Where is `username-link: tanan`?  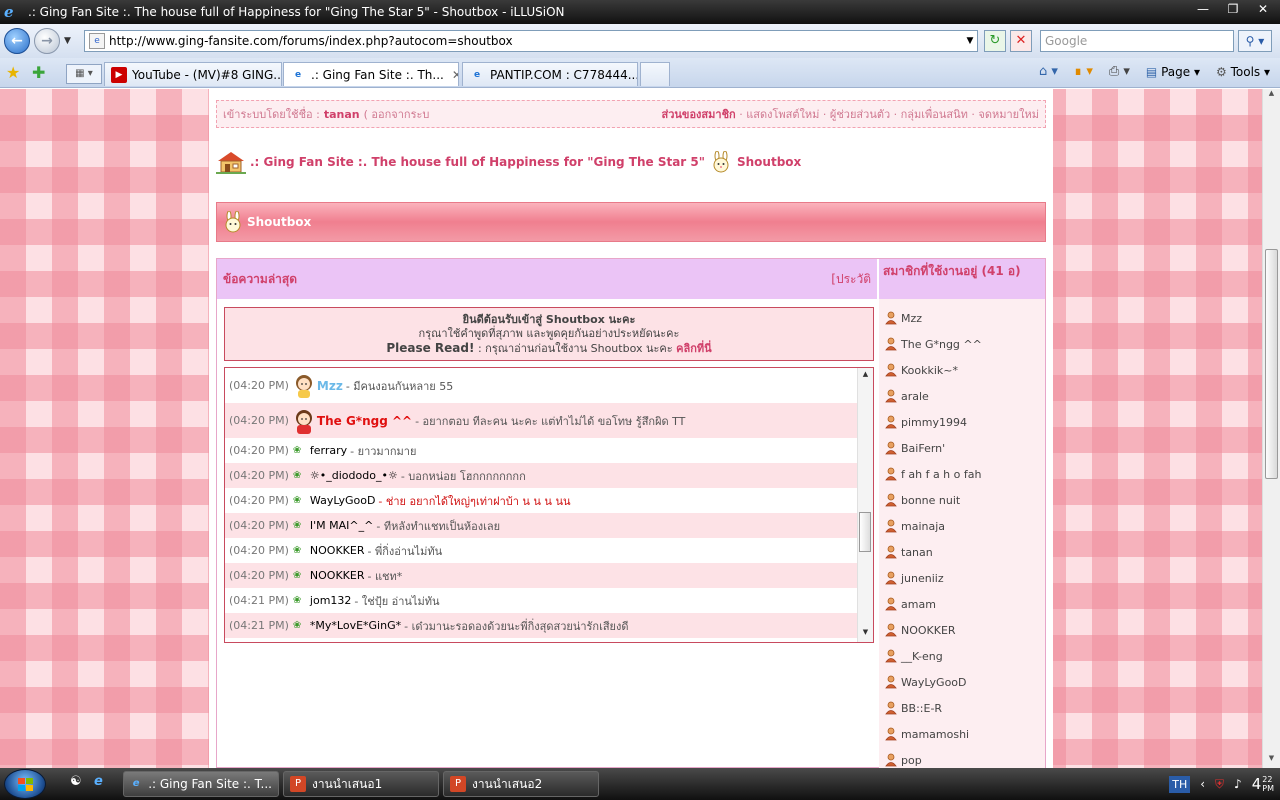 username-link: tanan is located at coordinates (342, 114).